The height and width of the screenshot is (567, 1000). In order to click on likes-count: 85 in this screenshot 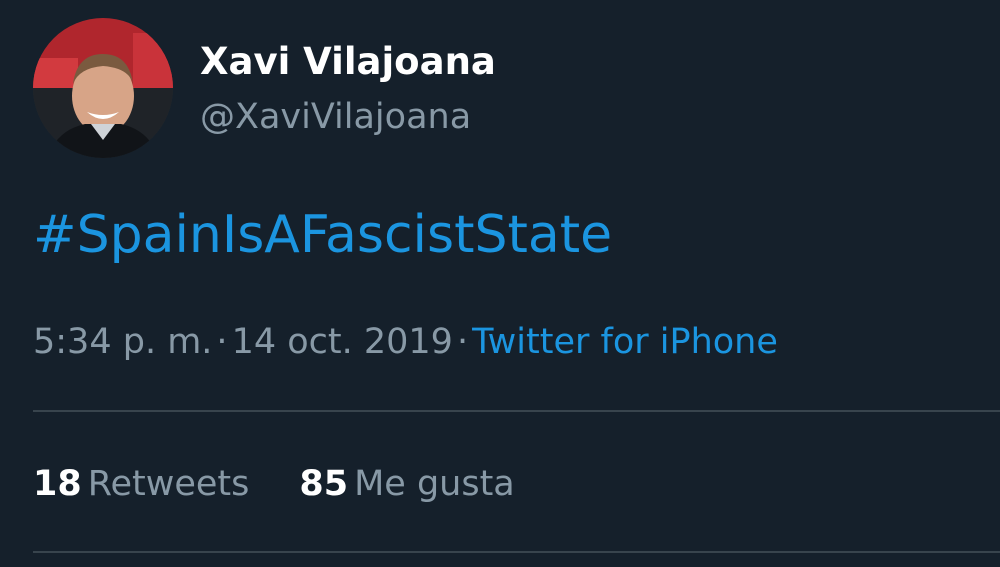, I will do `click(324, 484)`.